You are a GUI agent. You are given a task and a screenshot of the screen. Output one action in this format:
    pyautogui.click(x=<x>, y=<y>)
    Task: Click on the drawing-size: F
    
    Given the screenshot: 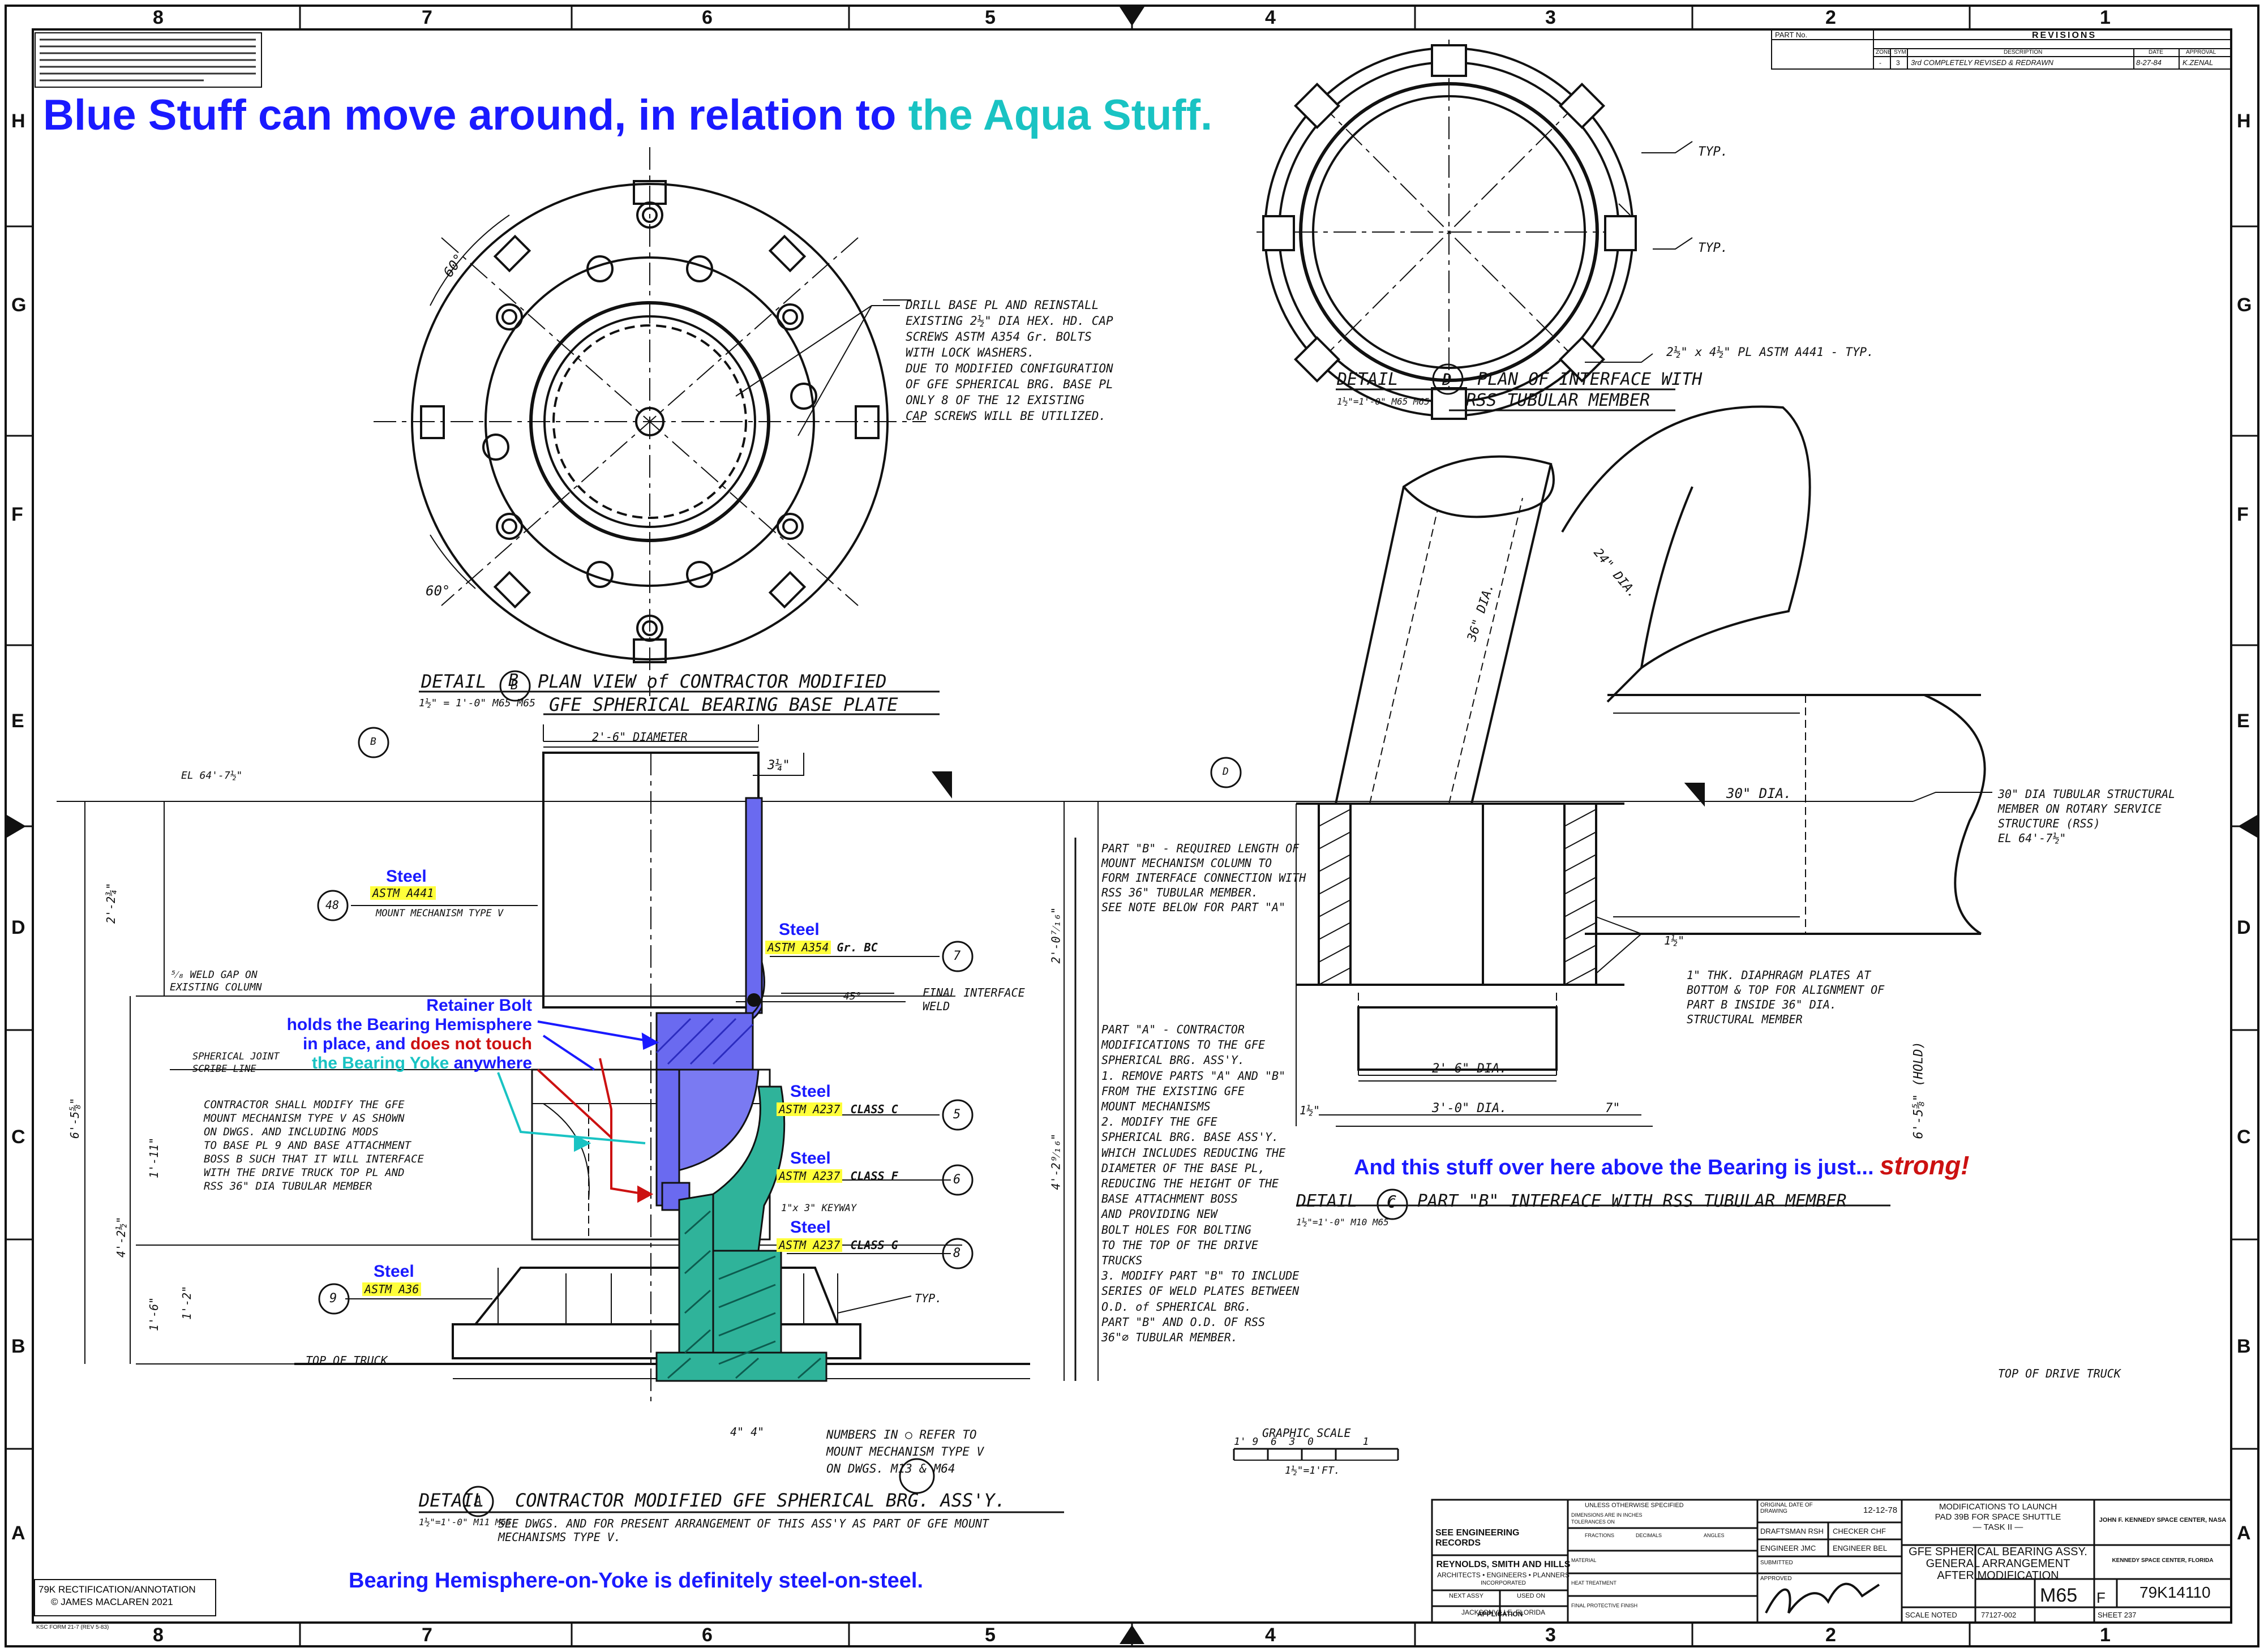 What is the action you would take?
    pyautogui.click(x=2101, y=1597)
    